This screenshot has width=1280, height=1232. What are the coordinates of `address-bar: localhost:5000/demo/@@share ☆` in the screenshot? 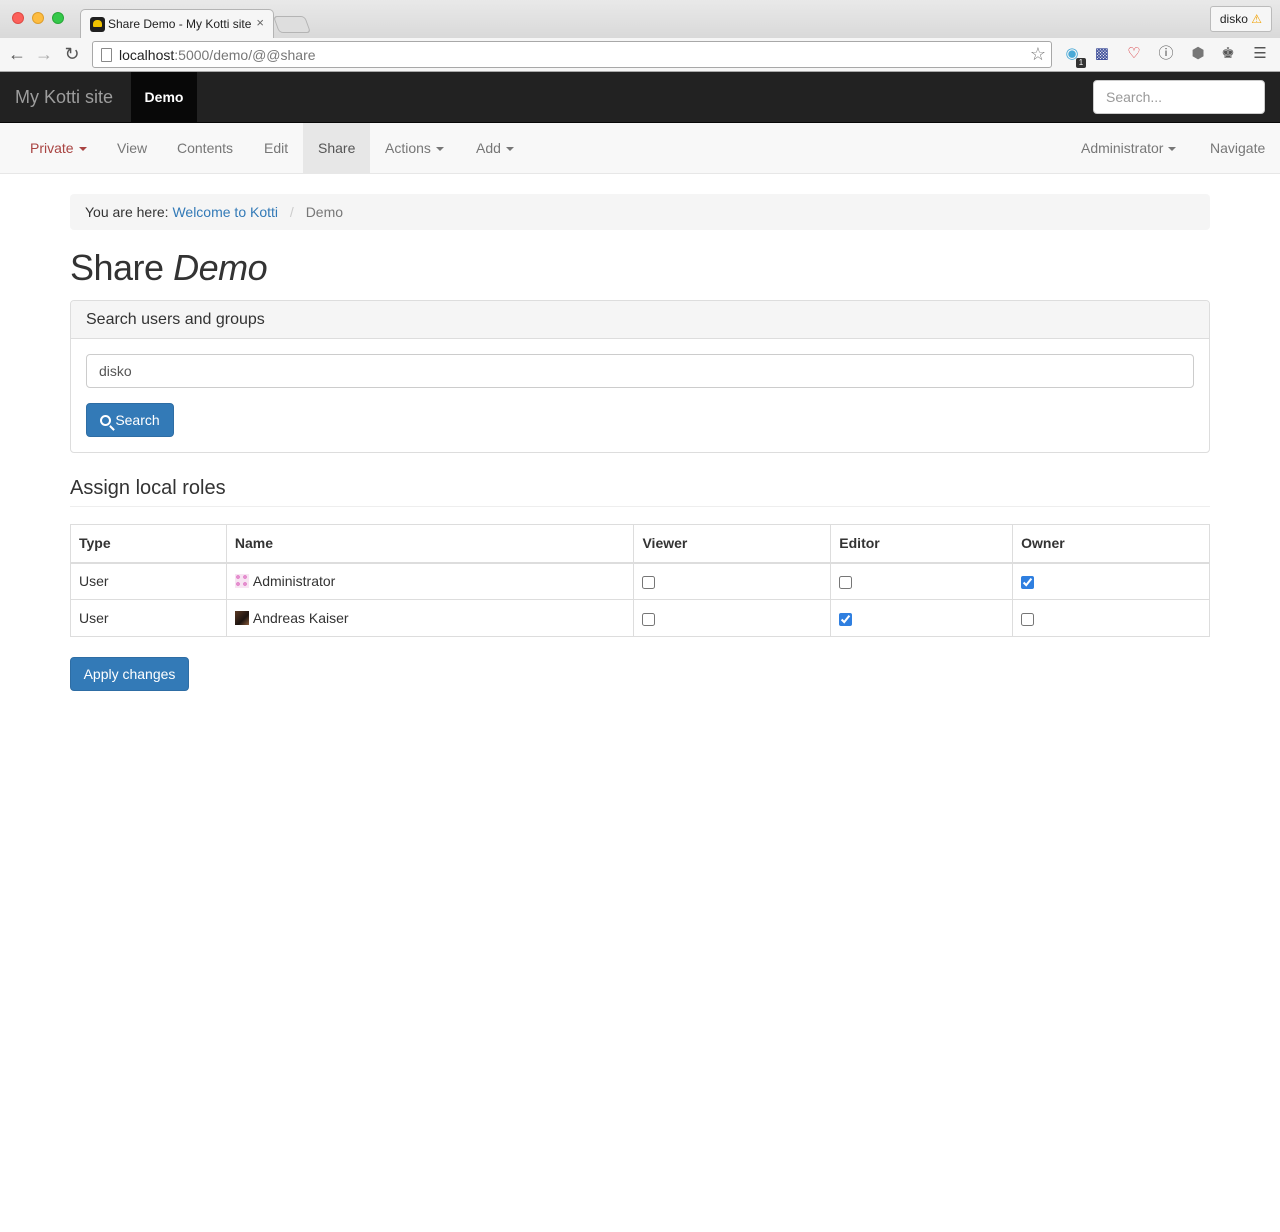 It's located at (572, 54).